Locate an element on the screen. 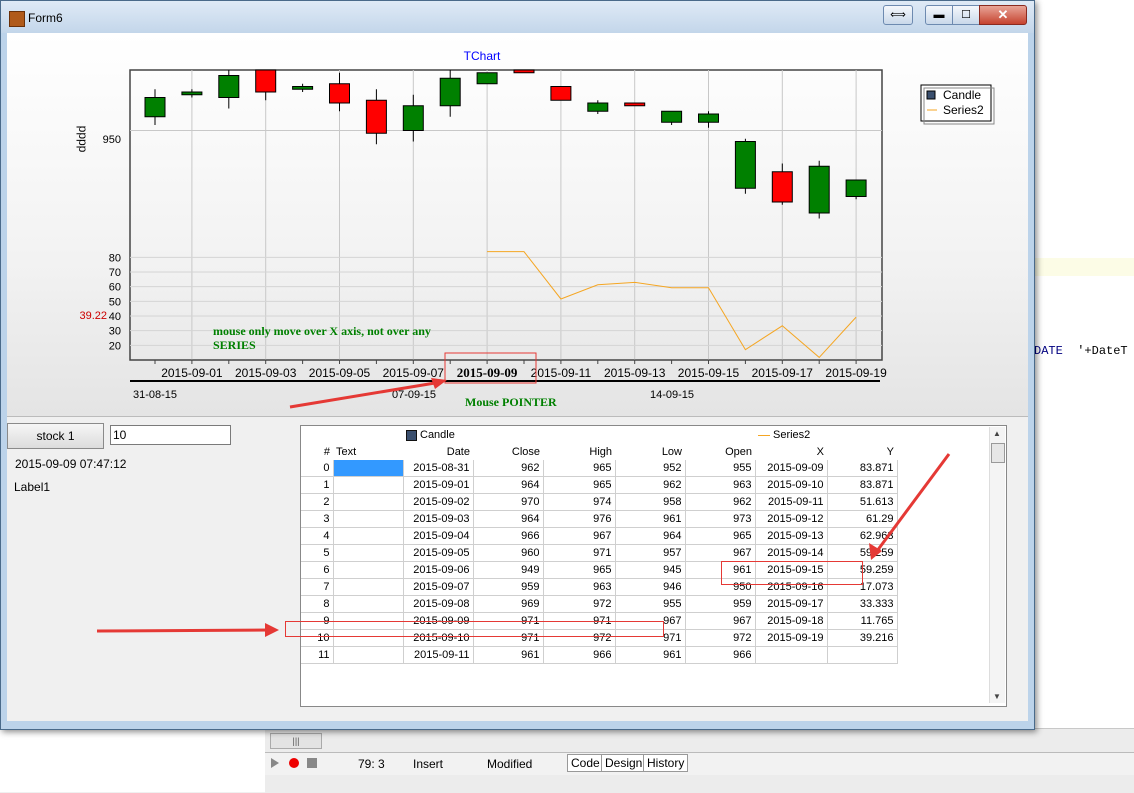  code-fragment: DATE '+DateT is located at coordinates (1081, 351).